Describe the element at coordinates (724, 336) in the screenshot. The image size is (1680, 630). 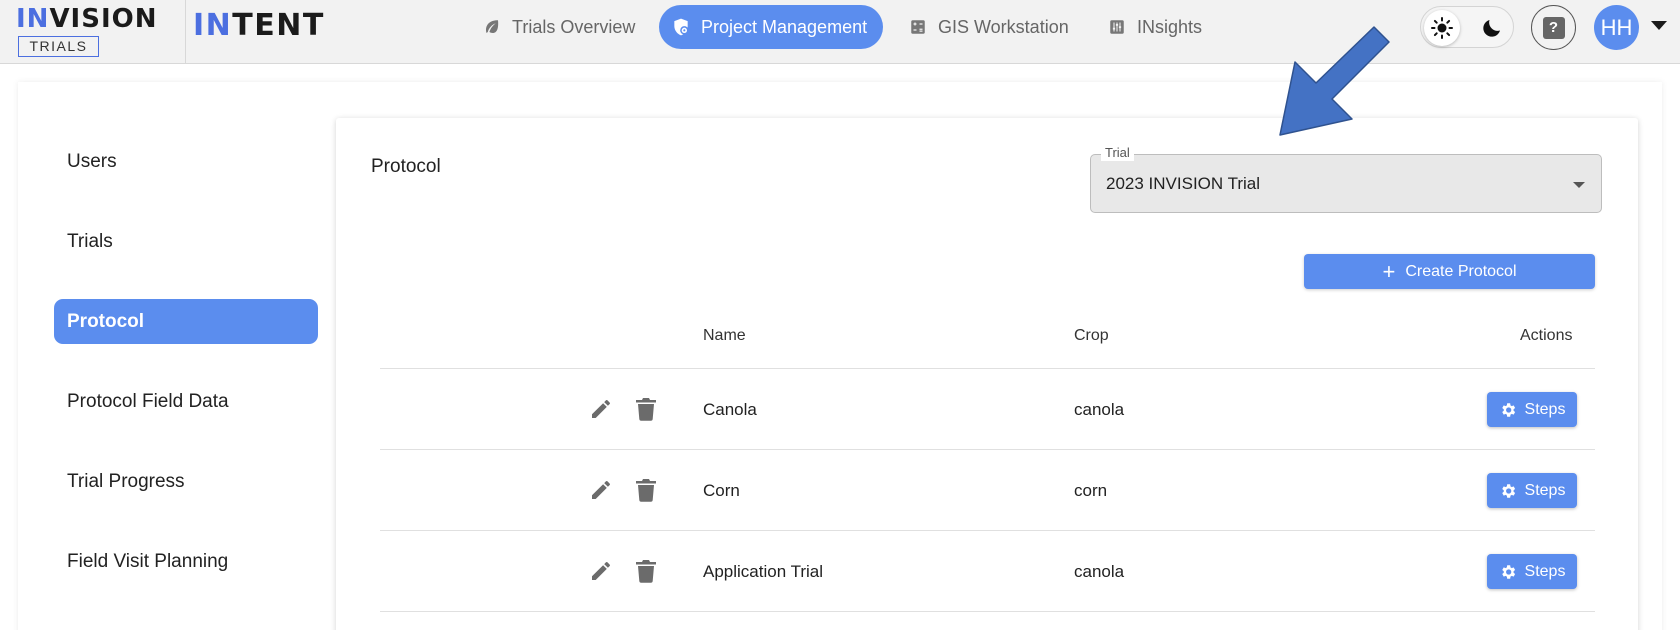
I see `column-header-name: Name` at that location.